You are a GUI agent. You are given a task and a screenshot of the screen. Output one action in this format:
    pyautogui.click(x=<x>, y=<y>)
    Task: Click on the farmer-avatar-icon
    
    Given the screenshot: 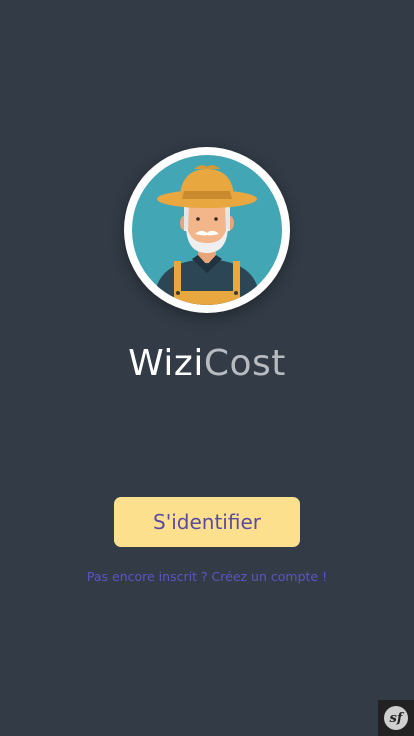 What is the action you would take?
    pyautogui.click(x=207, y=230)
    